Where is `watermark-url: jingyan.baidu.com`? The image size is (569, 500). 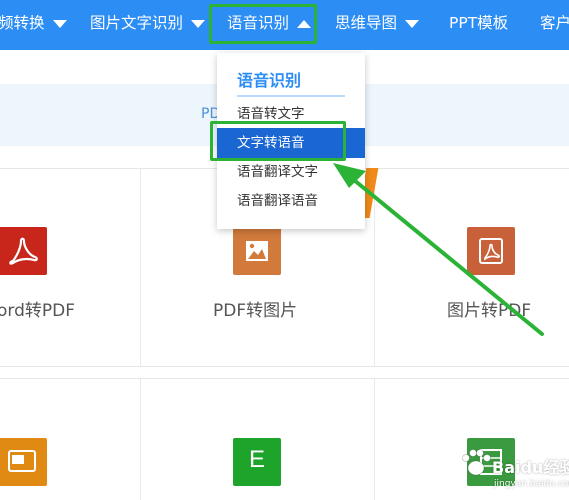
watermark-url: jingyan.baidu.com is located at coordinates (531, 484).